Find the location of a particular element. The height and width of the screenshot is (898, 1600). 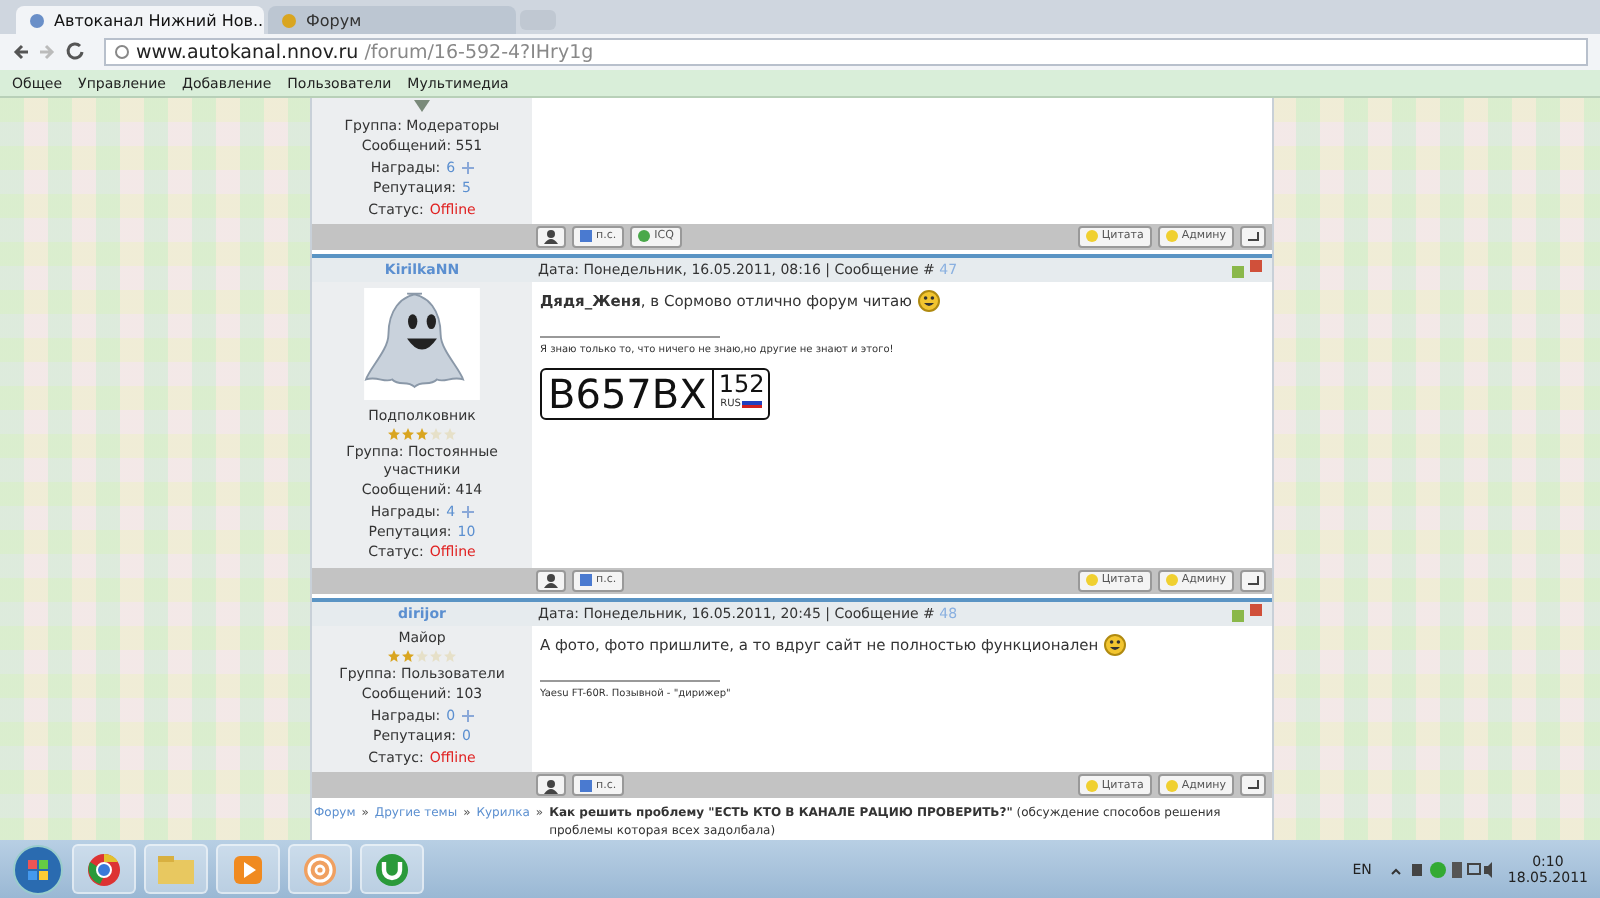

address-bar: www.autokanal.nnov.ru /forum/16-592-4?IHry1g is located at coordinates (846, 52).